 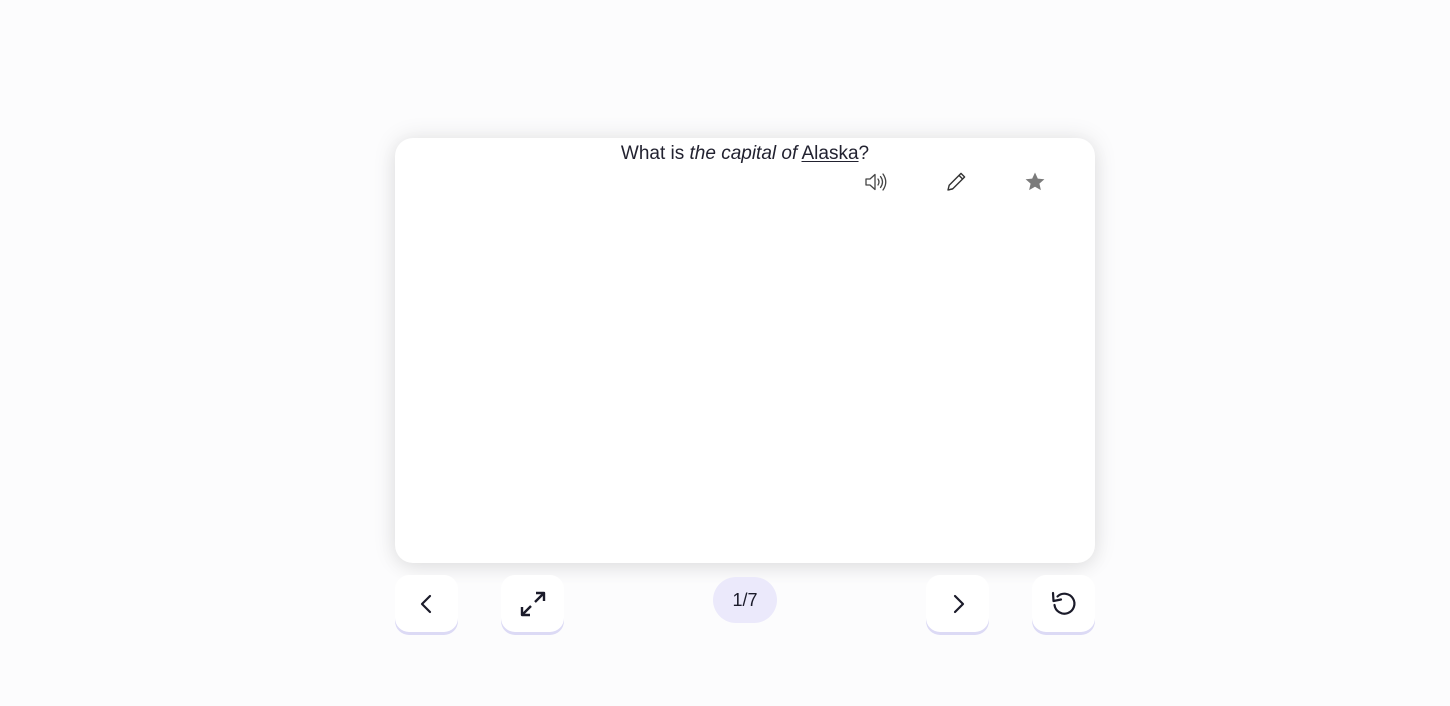 I want to click on question-text-italic: the capital of, so click(x=743, y=153).